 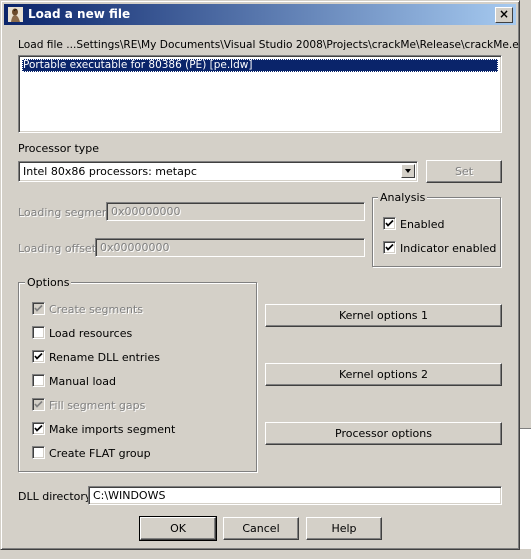 What do you see at coordinates (97, 405) in the screenshot?
I see `fill-segment-gaps-label: Fill segment gaps` at bounding box center [97, 405].